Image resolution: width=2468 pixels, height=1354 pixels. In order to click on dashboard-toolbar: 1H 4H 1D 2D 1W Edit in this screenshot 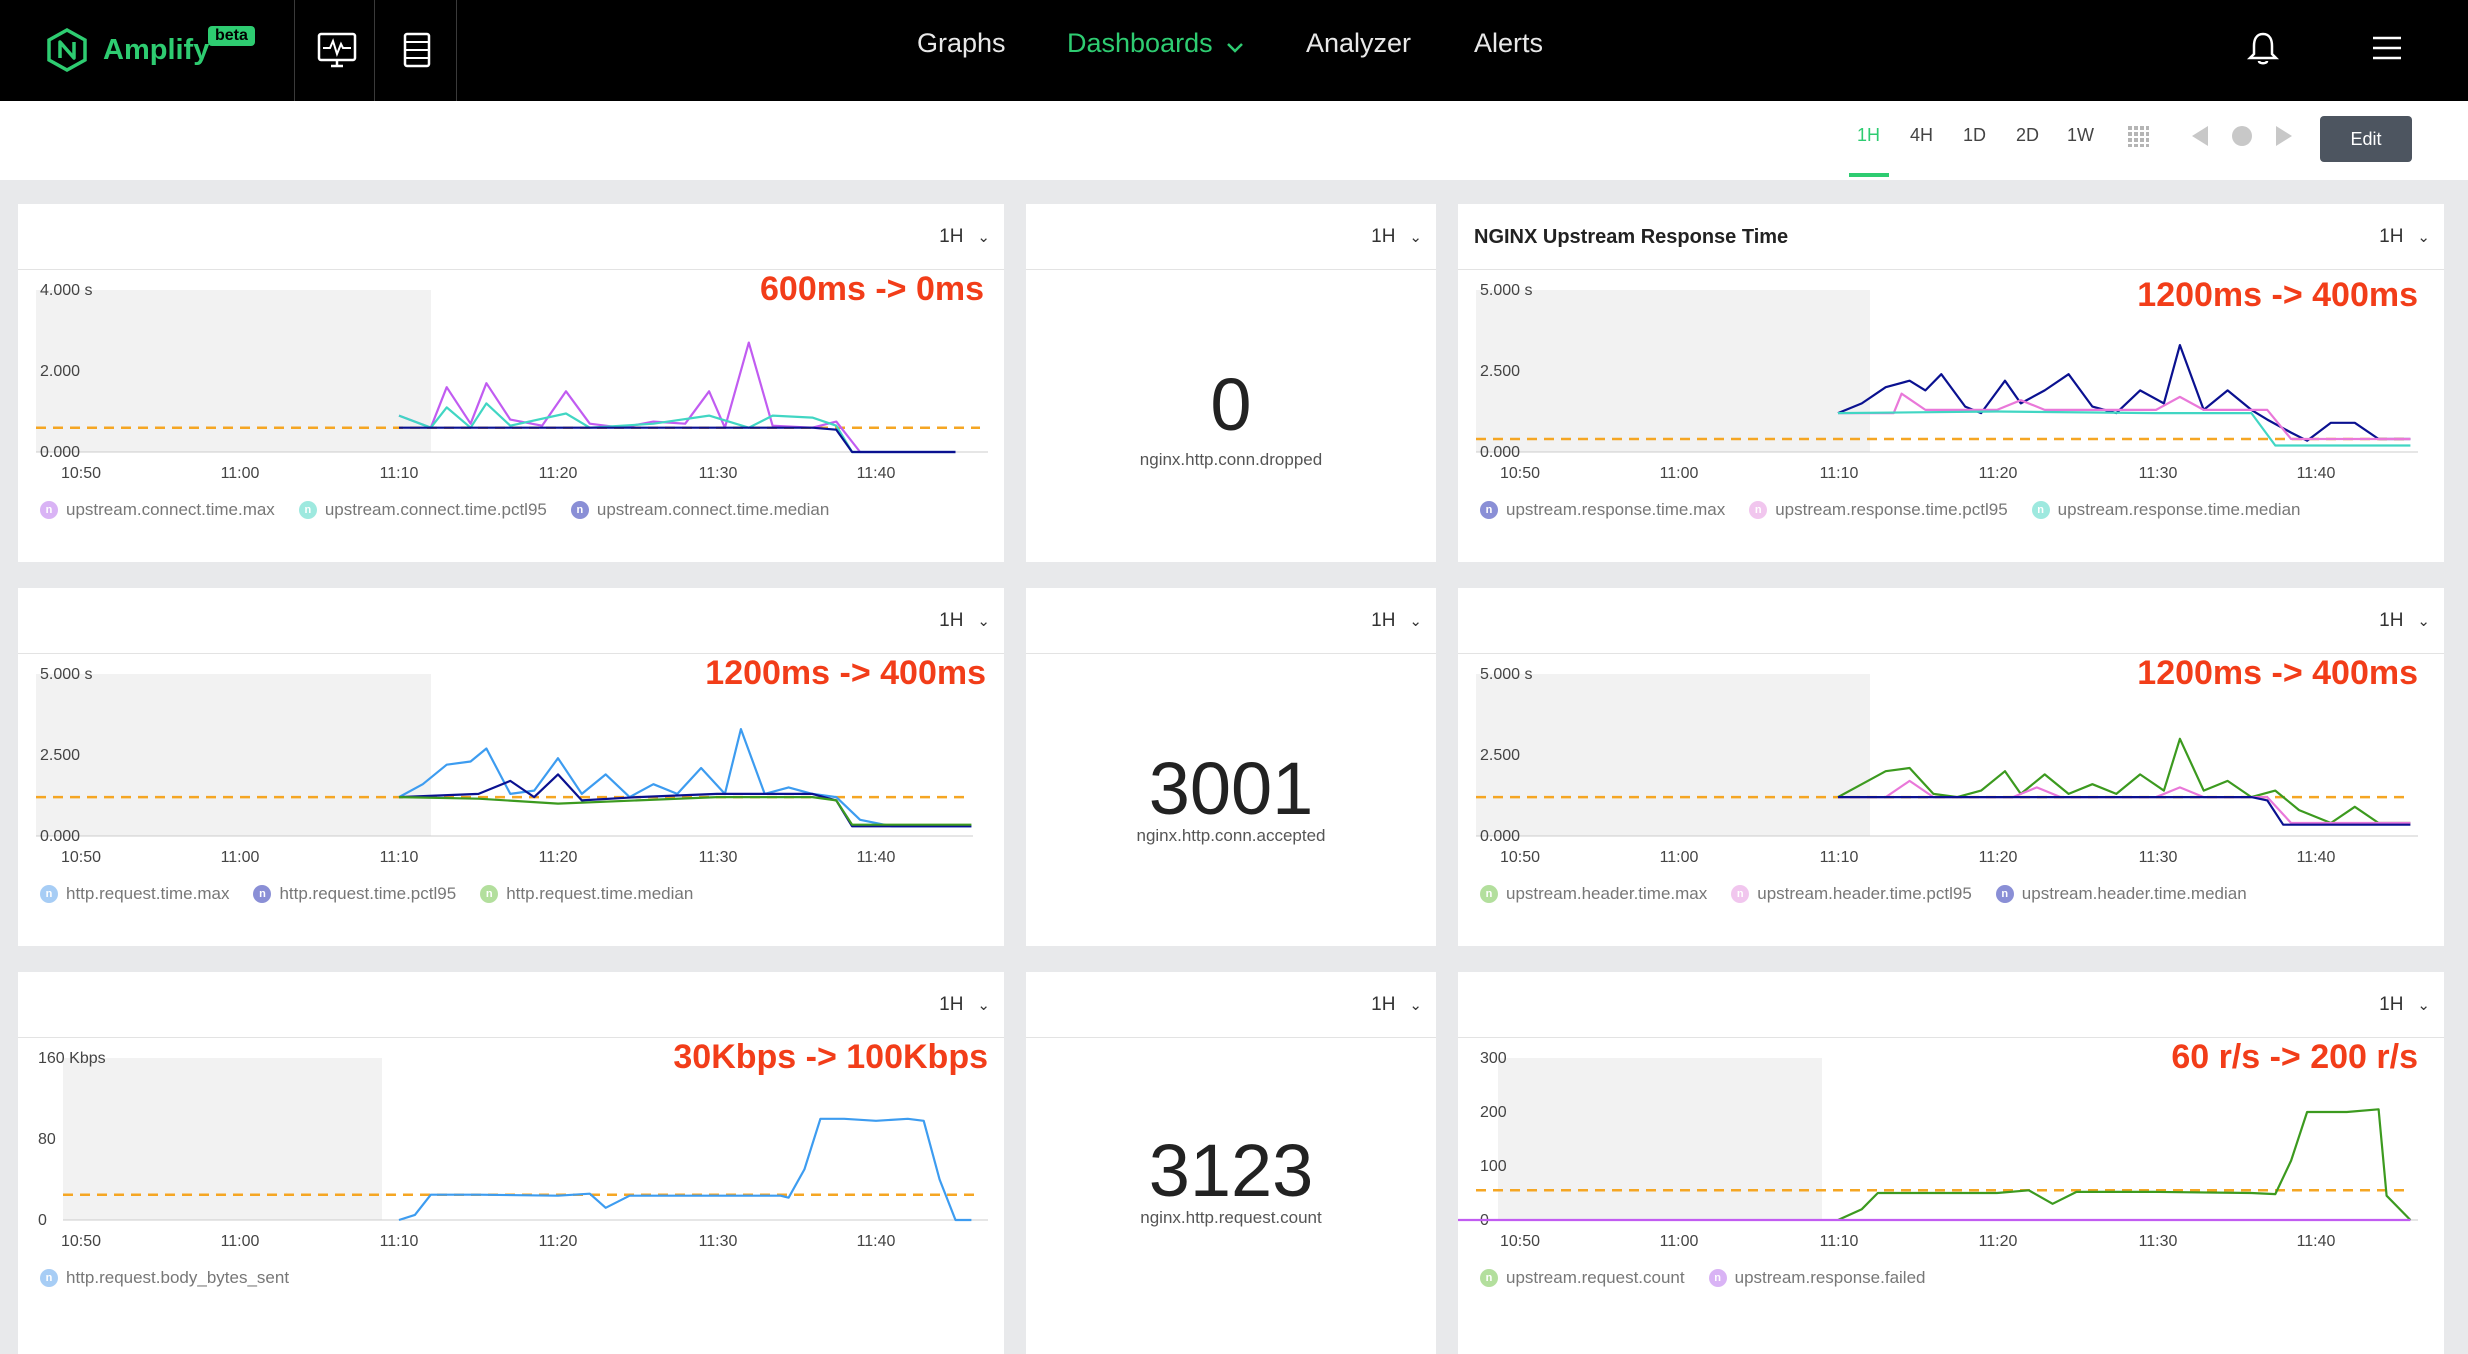, I will do `click(1234, 140)`.